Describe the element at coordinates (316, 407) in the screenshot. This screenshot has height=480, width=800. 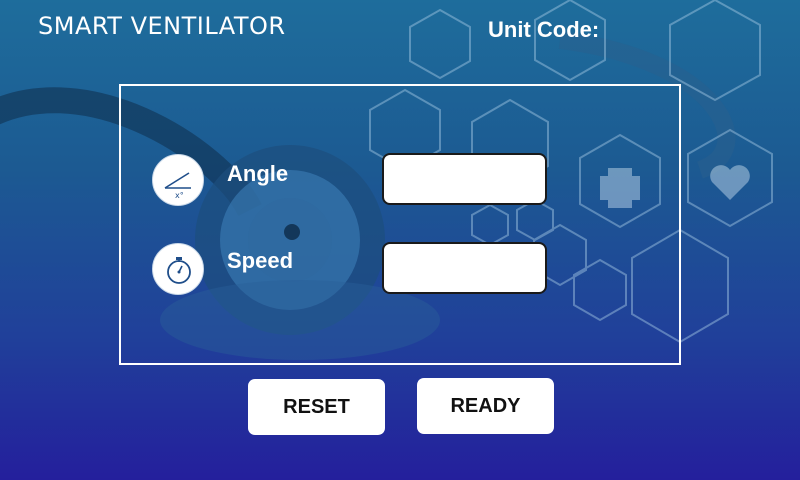
I see `reset-button: RESET` at that location.